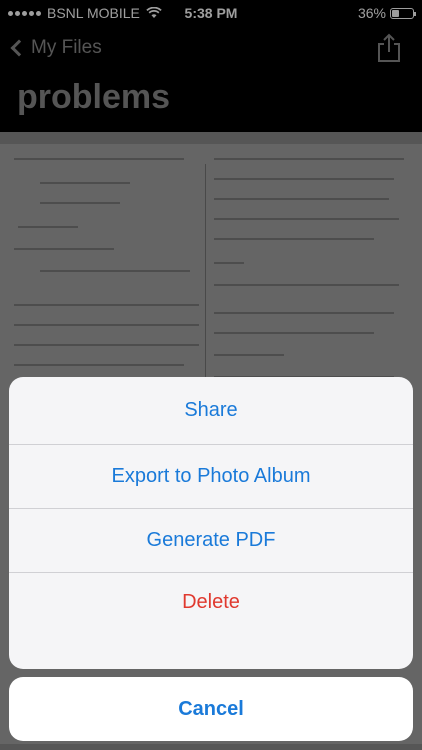  Describe the element at coordinates (211, 477) in the screenshot. I see `export-to-photo-album-button: Export to Photo Album` at that location.